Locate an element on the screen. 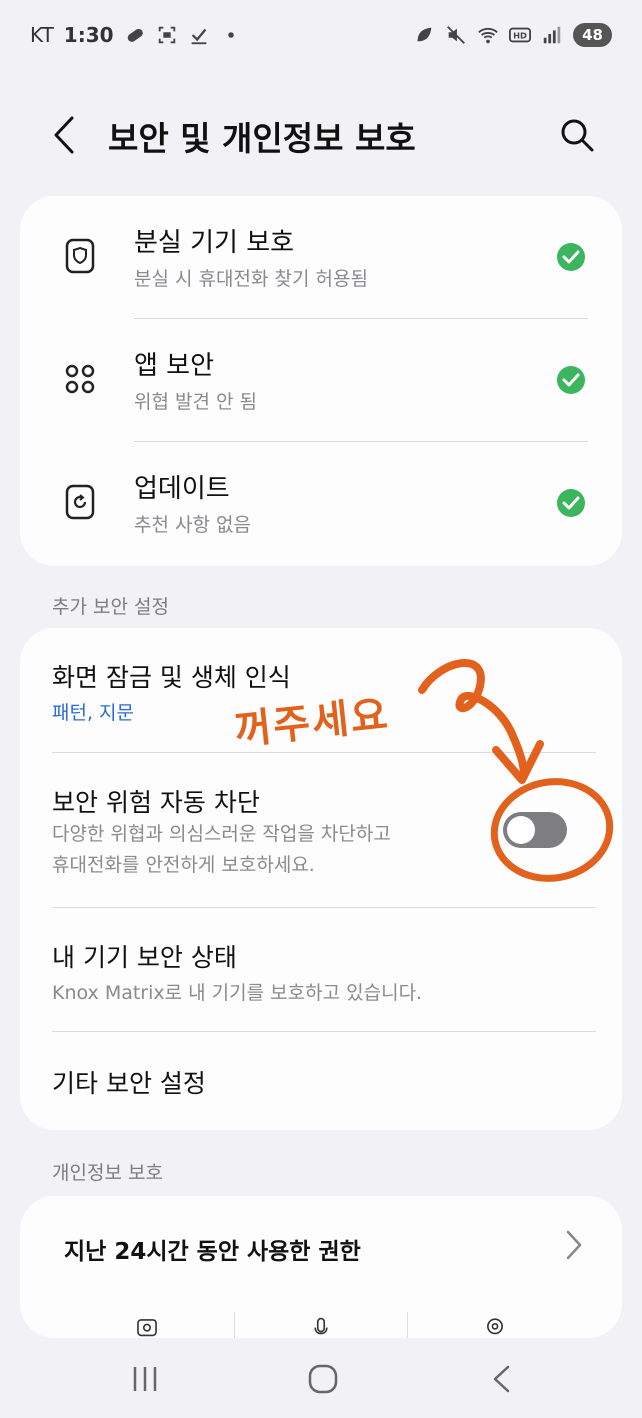 The width and height of the screenshot is (642, 1418). update-row: 업데이트 추천 사항 없음 is located at coordinates (321, 503).